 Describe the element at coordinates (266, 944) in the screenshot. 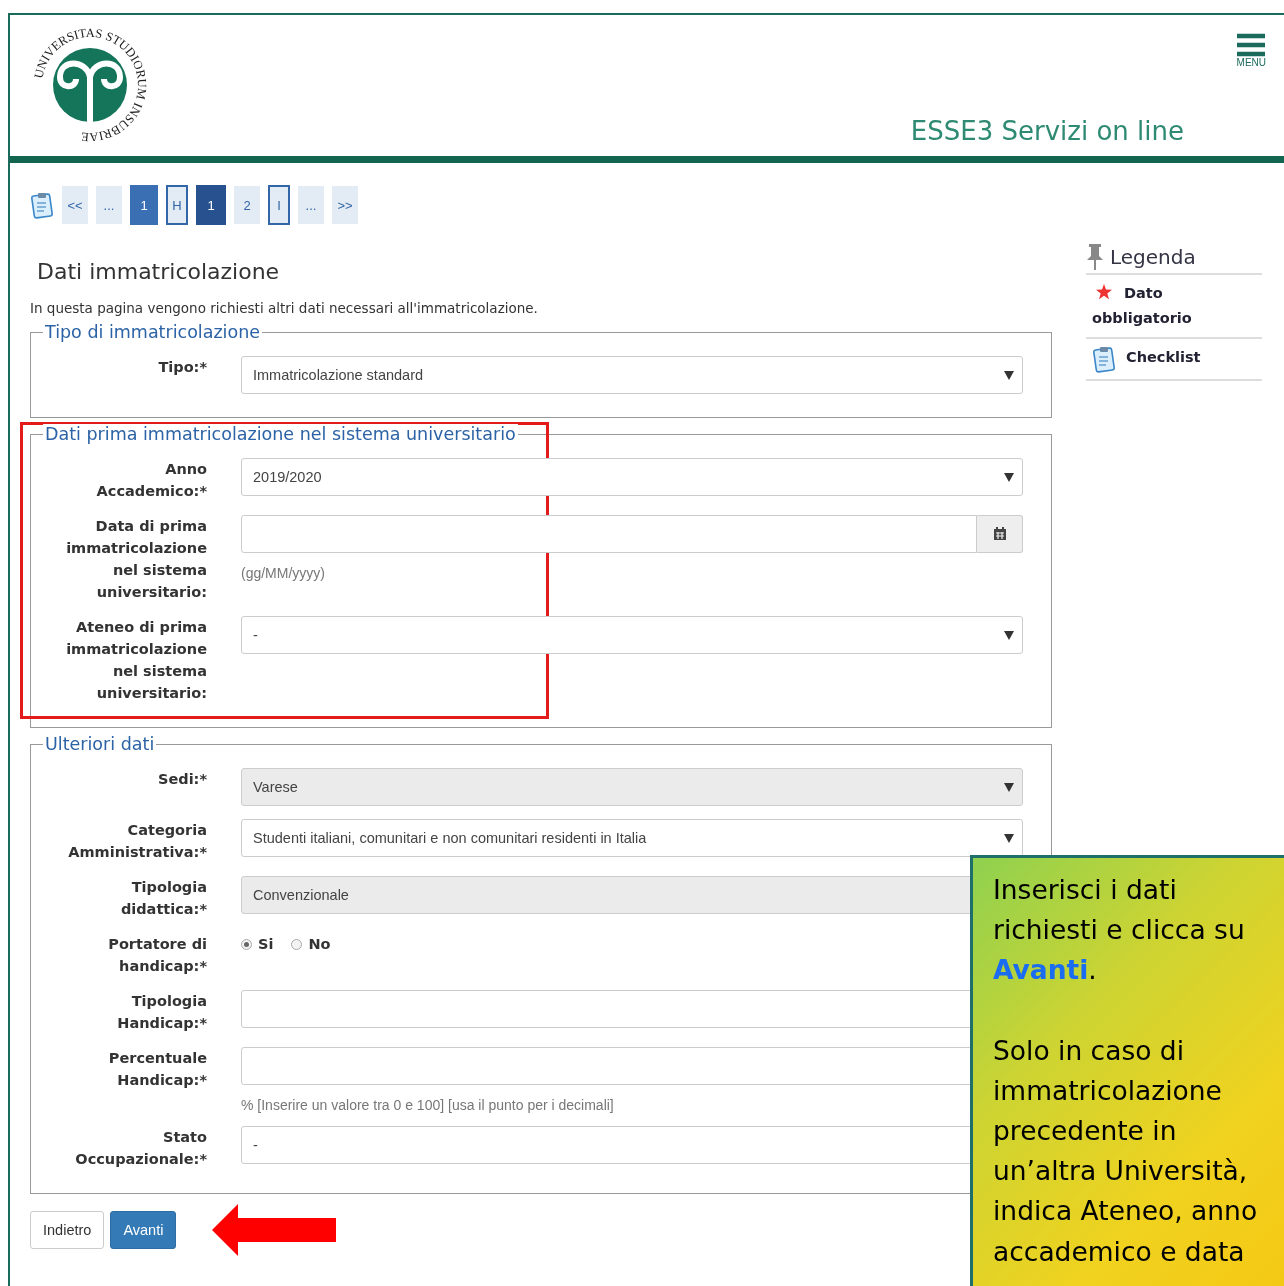

I see `radio-label: Si` at that location.